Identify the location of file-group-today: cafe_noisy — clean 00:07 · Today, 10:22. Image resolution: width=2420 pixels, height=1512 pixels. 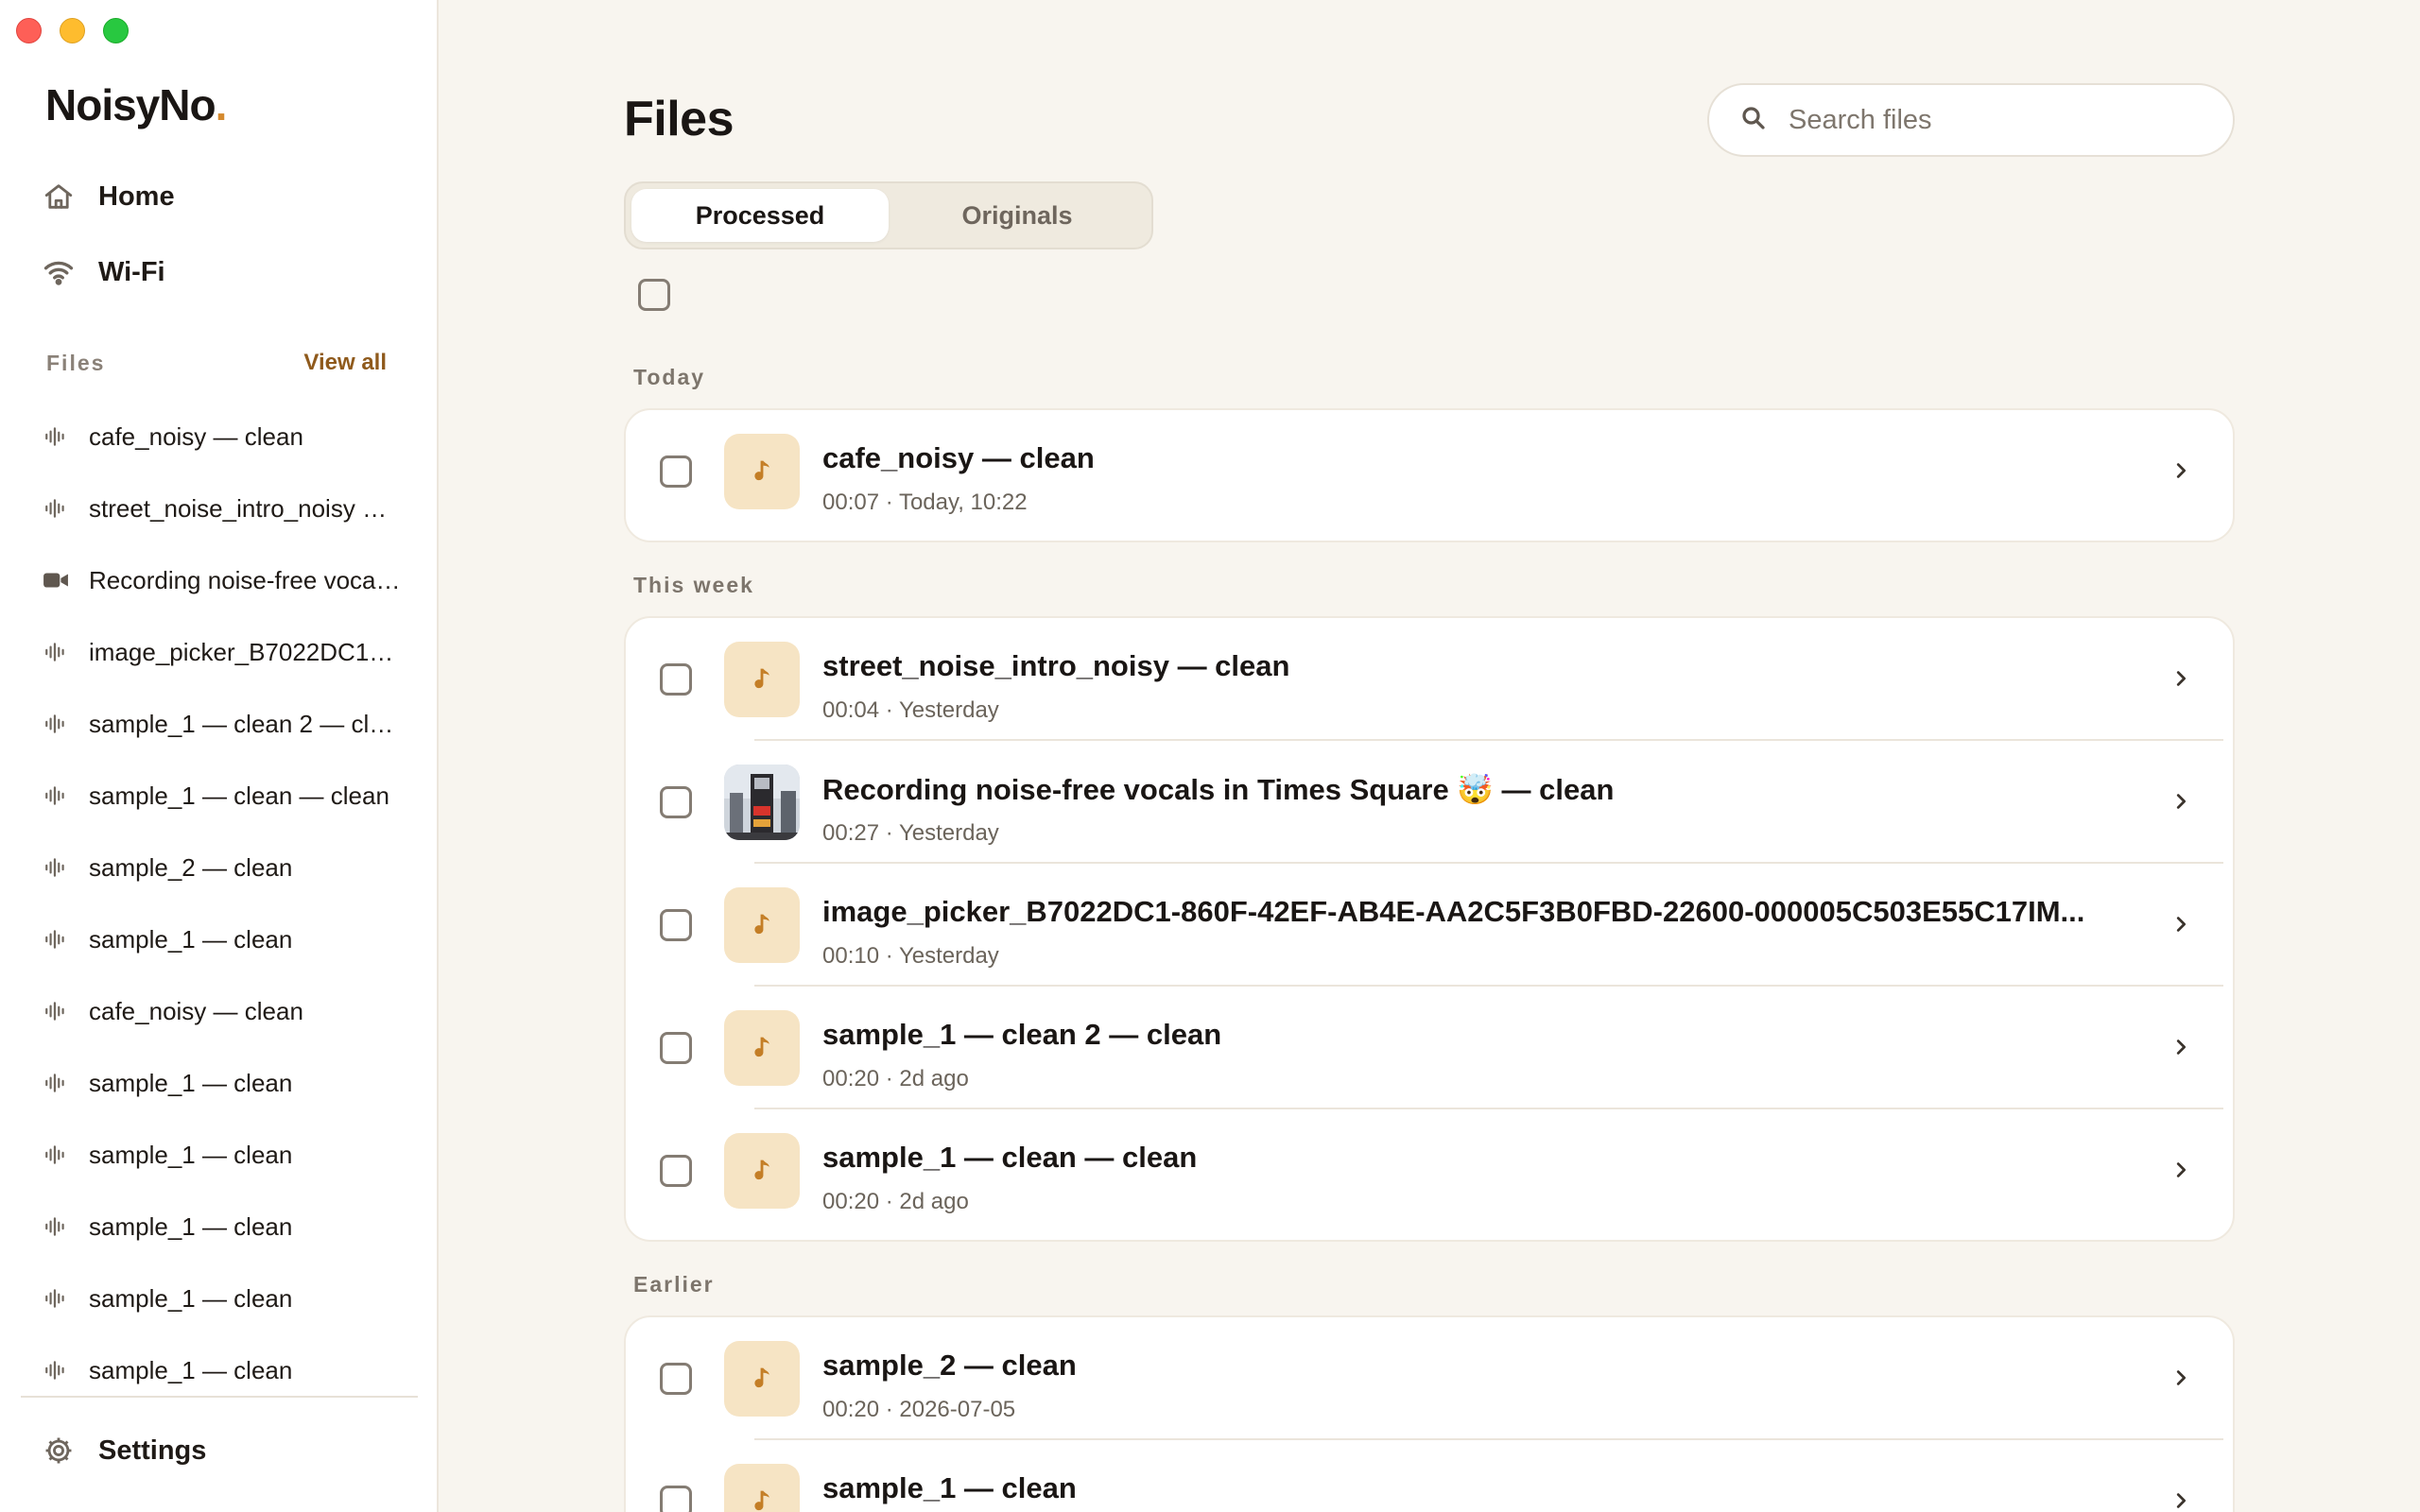
(1430, 475).